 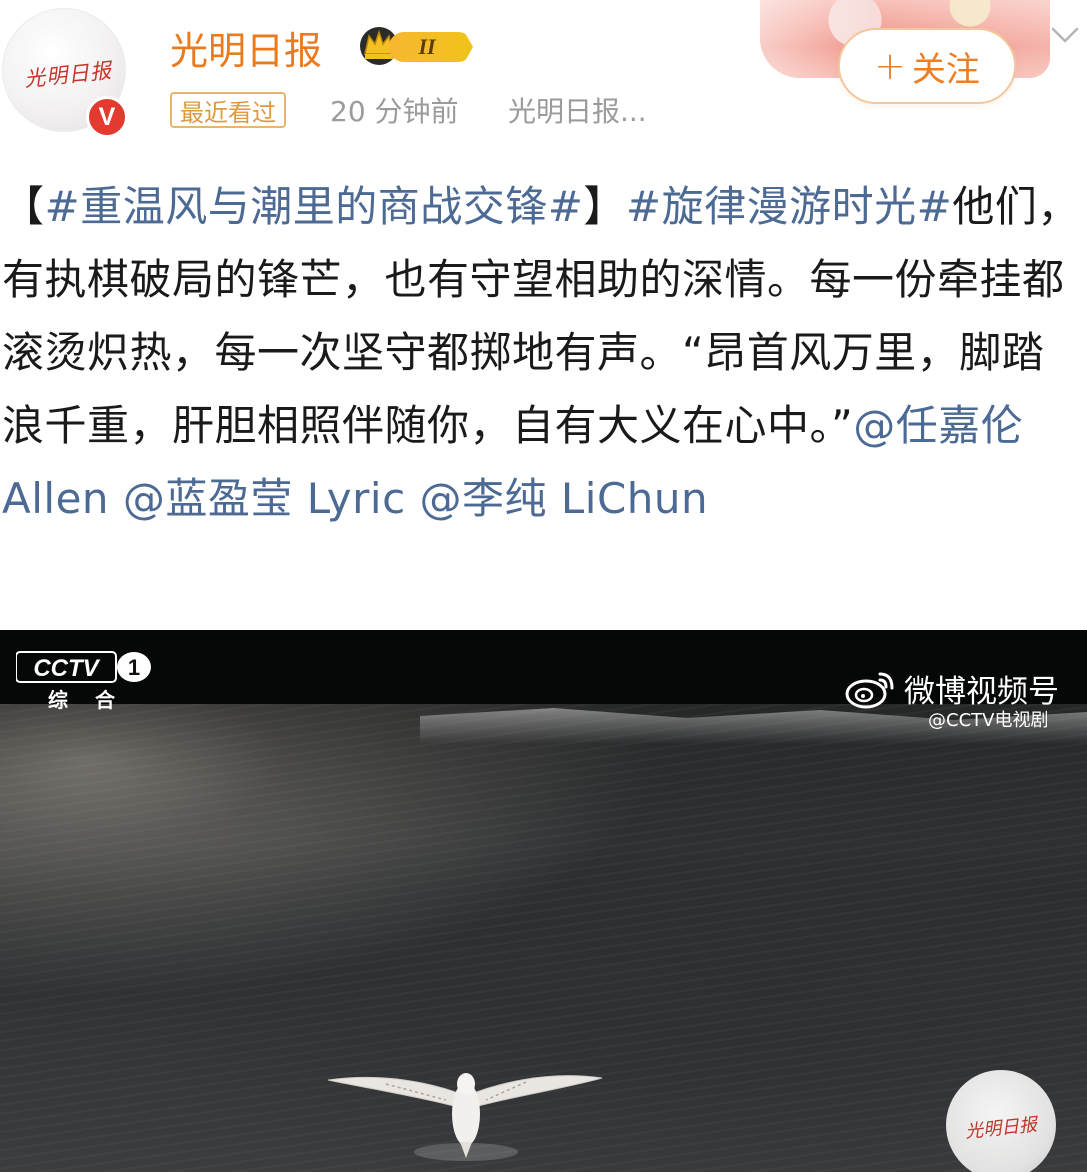 What do you see at coordinates (66, 668) in the screenshot?
I see `cctv-text: CCTV` at bounding box center [66, 668].